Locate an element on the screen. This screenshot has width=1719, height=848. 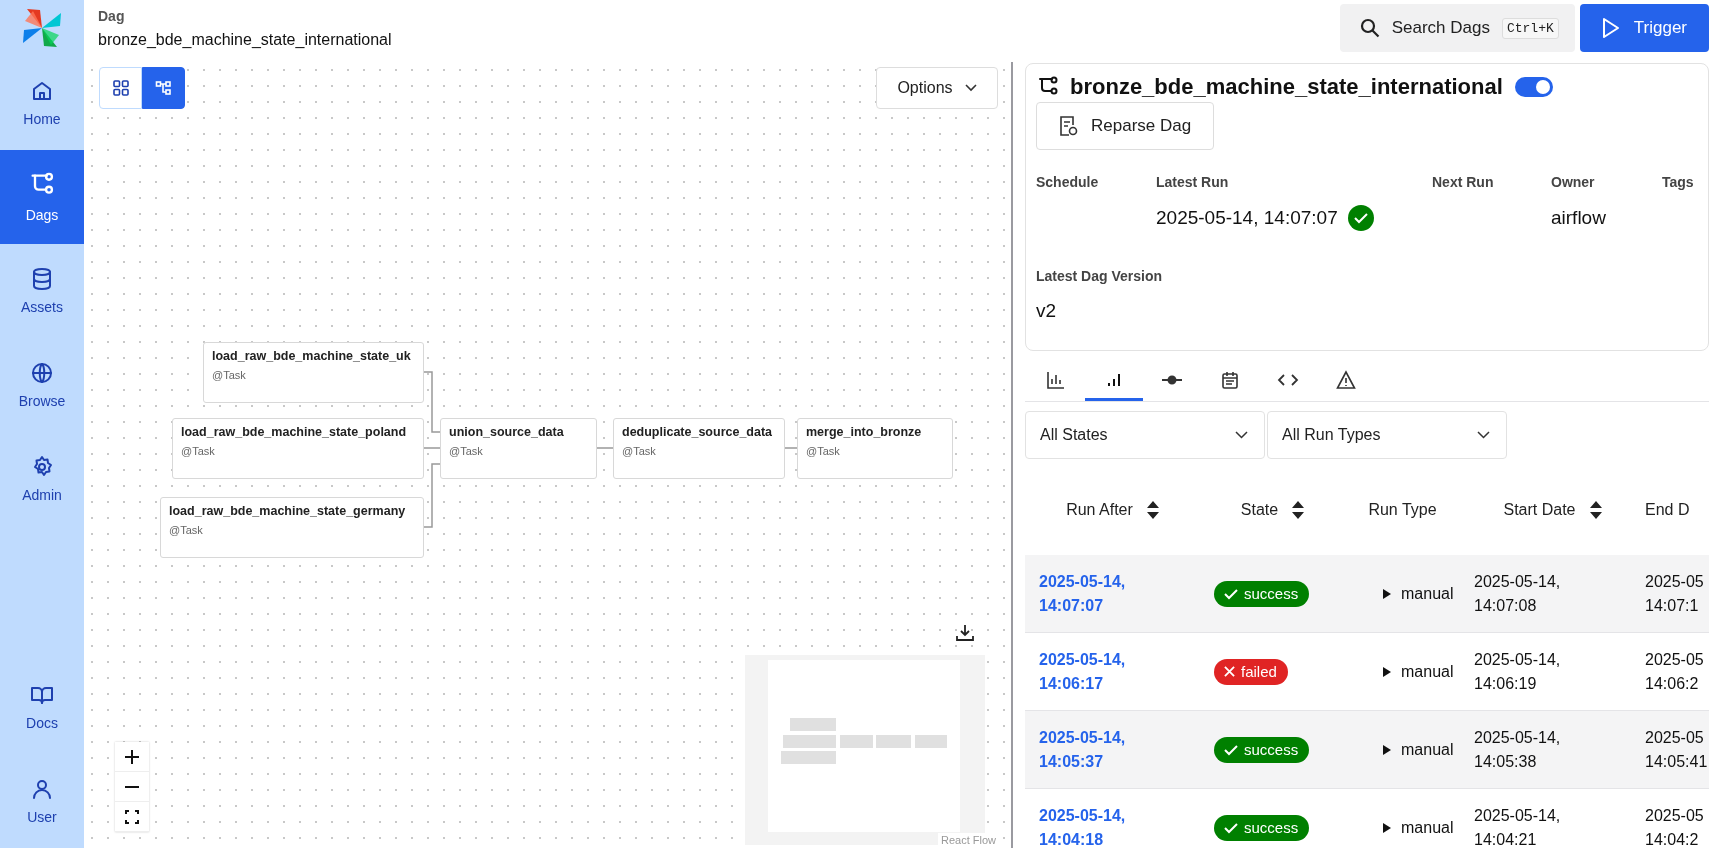
task-node: load_raw_bde_machine_state_uk @Task is located at coordinates (313, 372).